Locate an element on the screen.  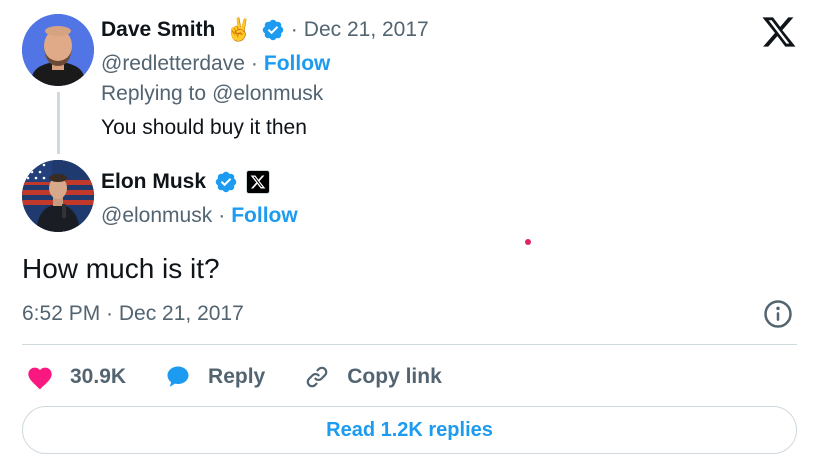
reply-button: Reply is located at coordinates (214, 377).